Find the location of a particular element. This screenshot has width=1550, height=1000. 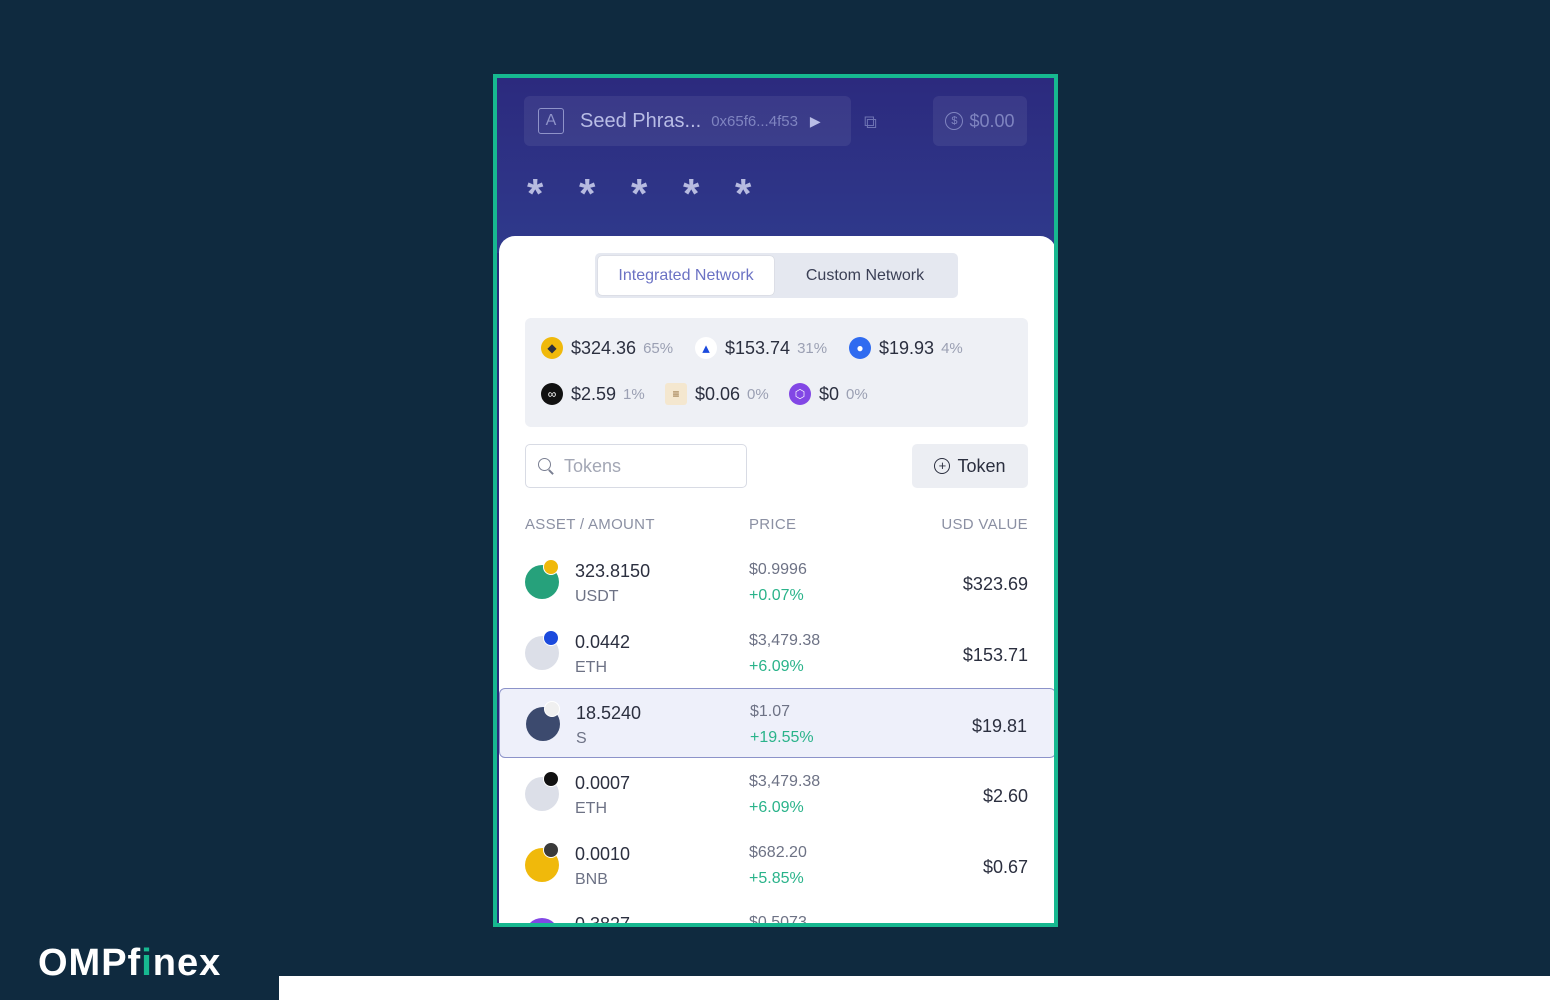

row-usd-value: $323.69 is located at coordinates (995, 584).